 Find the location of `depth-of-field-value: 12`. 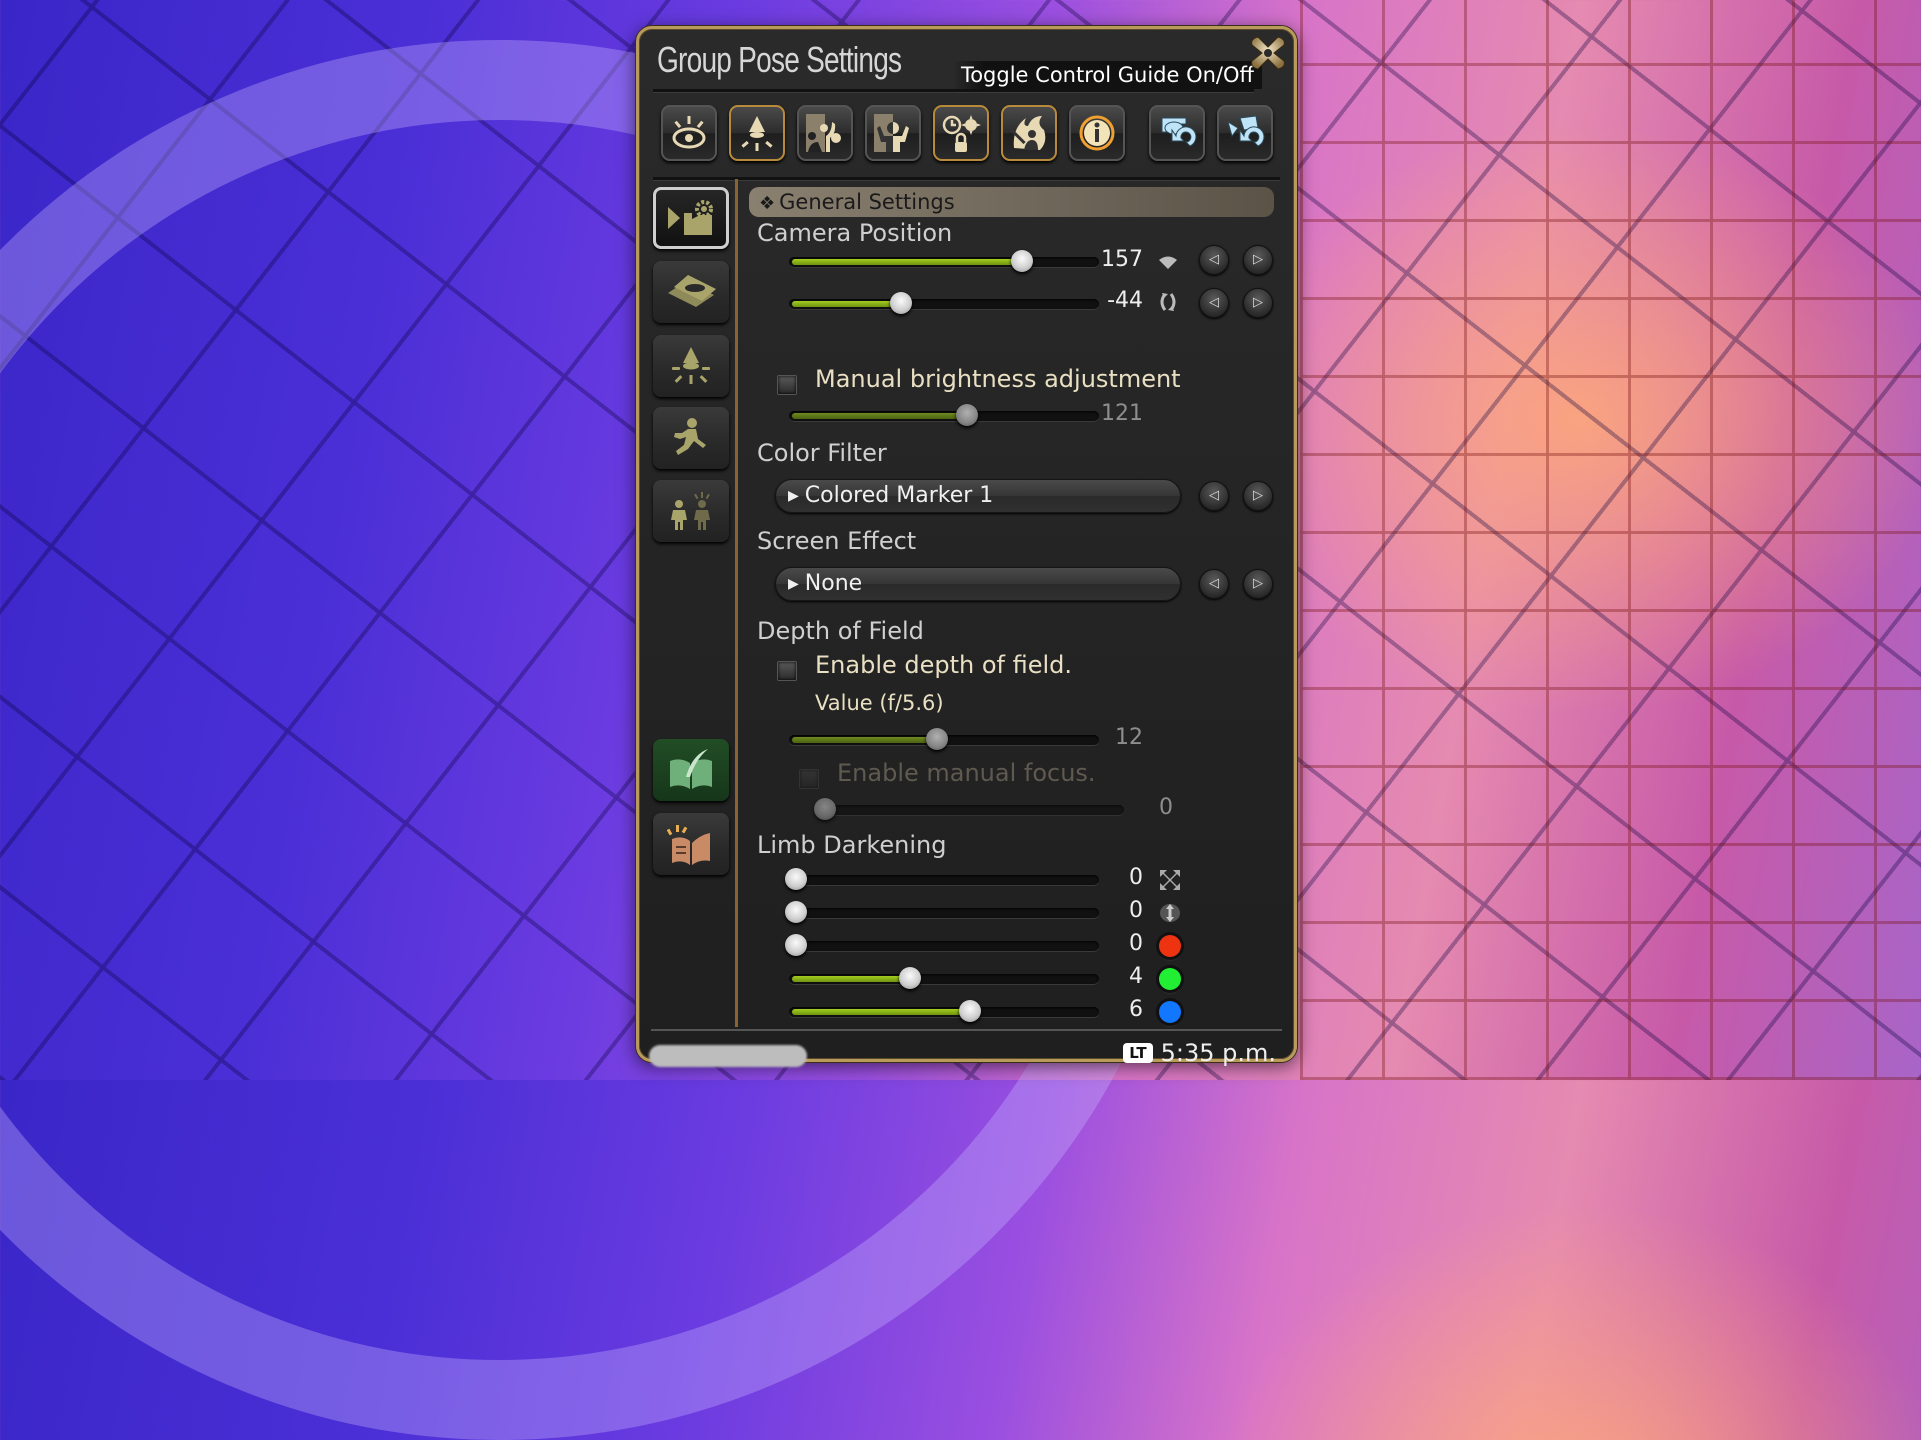

depth-of-field-value: 12 is located at coordinates (1129, 737).